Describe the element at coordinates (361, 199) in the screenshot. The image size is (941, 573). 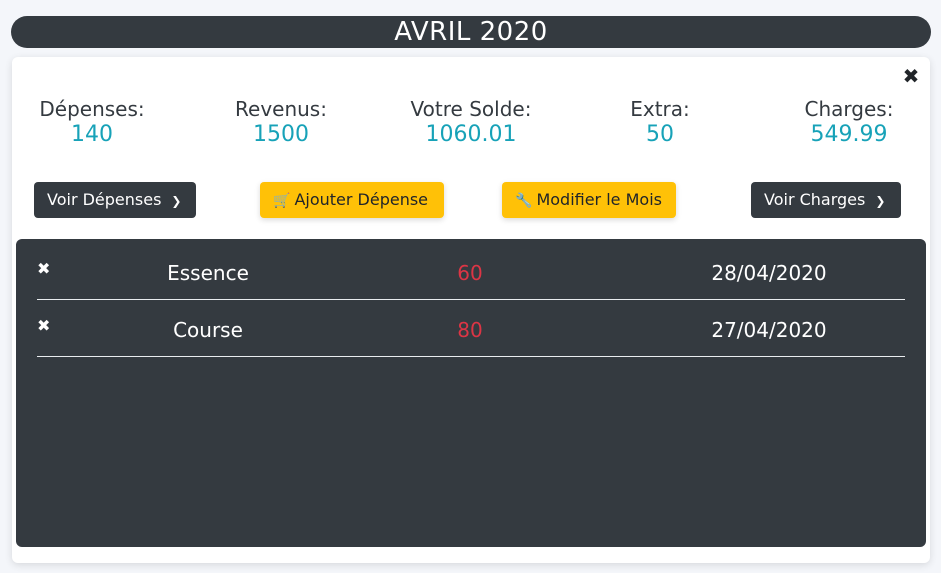
I see `ajouter-depense-label: Ajouter Dépense` at that location.